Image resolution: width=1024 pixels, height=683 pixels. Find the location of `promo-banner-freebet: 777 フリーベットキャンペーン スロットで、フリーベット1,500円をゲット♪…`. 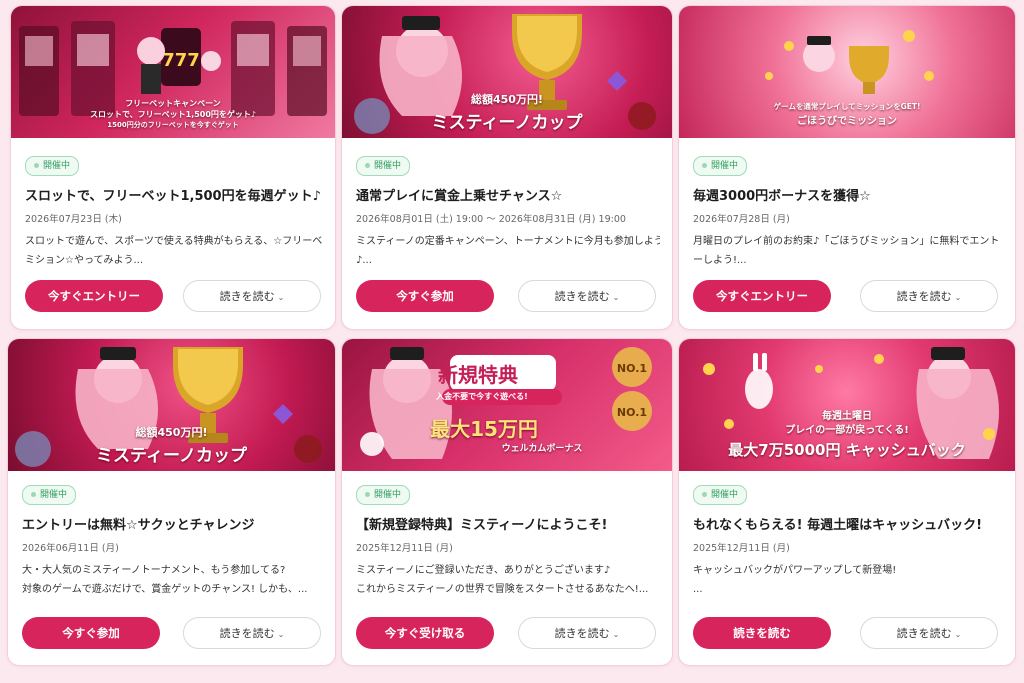

promo-banner-freebet: 777 フリーベットキャンペーン スロットで、フリーベット1,500円をゲット♪… is located at coordinates (173, 72).